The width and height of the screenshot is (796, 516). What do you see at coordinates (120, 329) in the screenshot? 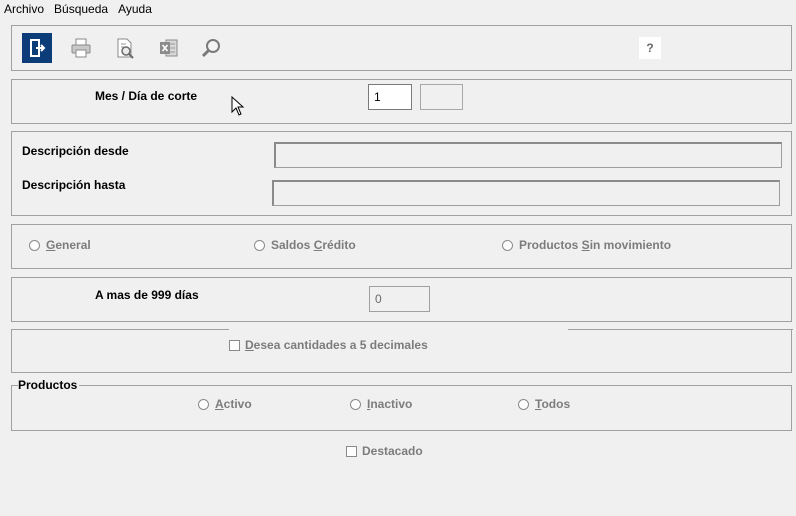
I see `decimales-top-line-left` at bounding box center [120, 329].